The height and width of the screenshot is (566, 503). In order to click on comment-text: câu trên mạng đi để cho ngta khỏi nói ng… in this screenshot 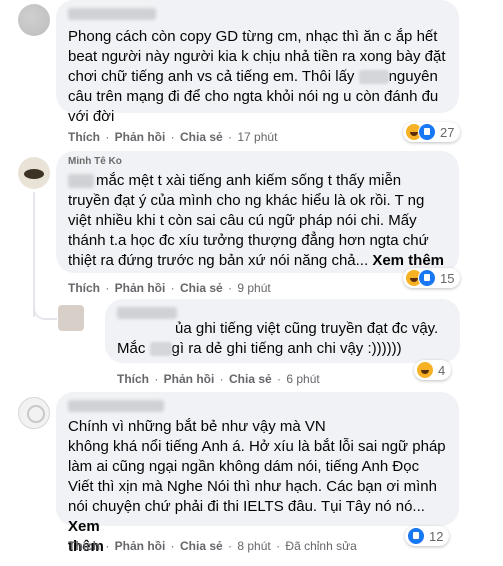, I will do `click(253, 96)`.